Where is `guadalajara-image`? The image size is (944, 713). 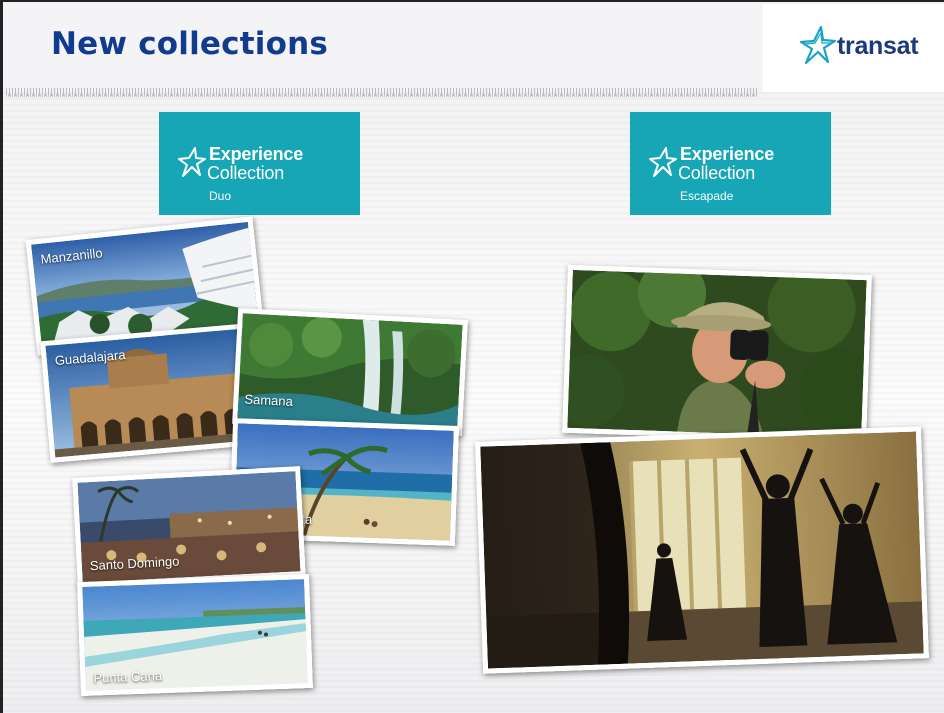 guadalajara-image is located at coordinates (150, 393).